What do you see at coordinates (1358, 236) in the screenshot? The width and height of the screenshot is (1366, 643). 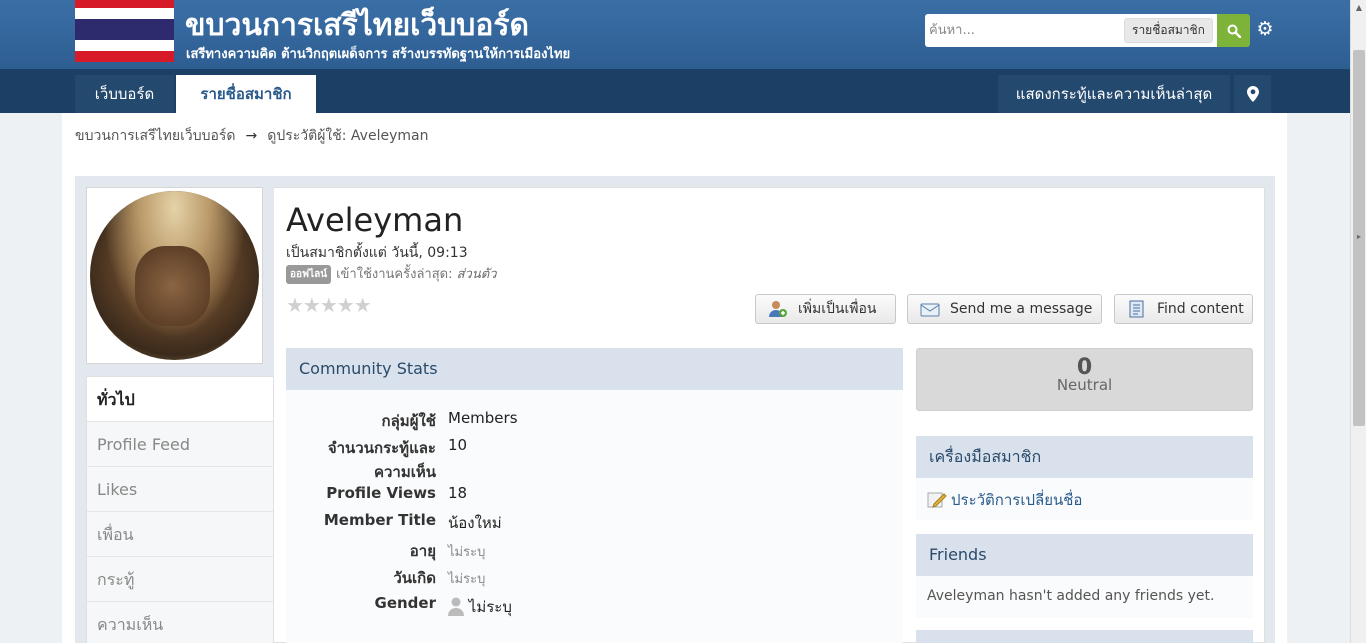 I see `scroll-marker-icon: ▸` at bounding box center [1358, 236].